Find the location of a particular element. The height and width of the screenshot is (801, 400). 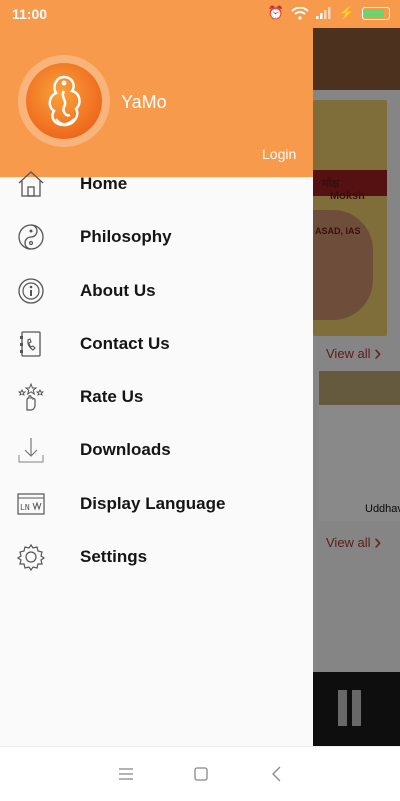

rate-hand-icon is located at coordinates (31, 396).